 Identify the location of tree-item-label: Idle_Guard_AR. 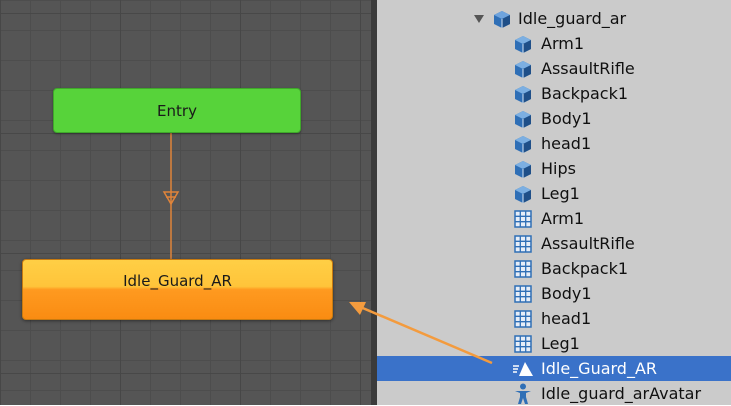
(599, 368).